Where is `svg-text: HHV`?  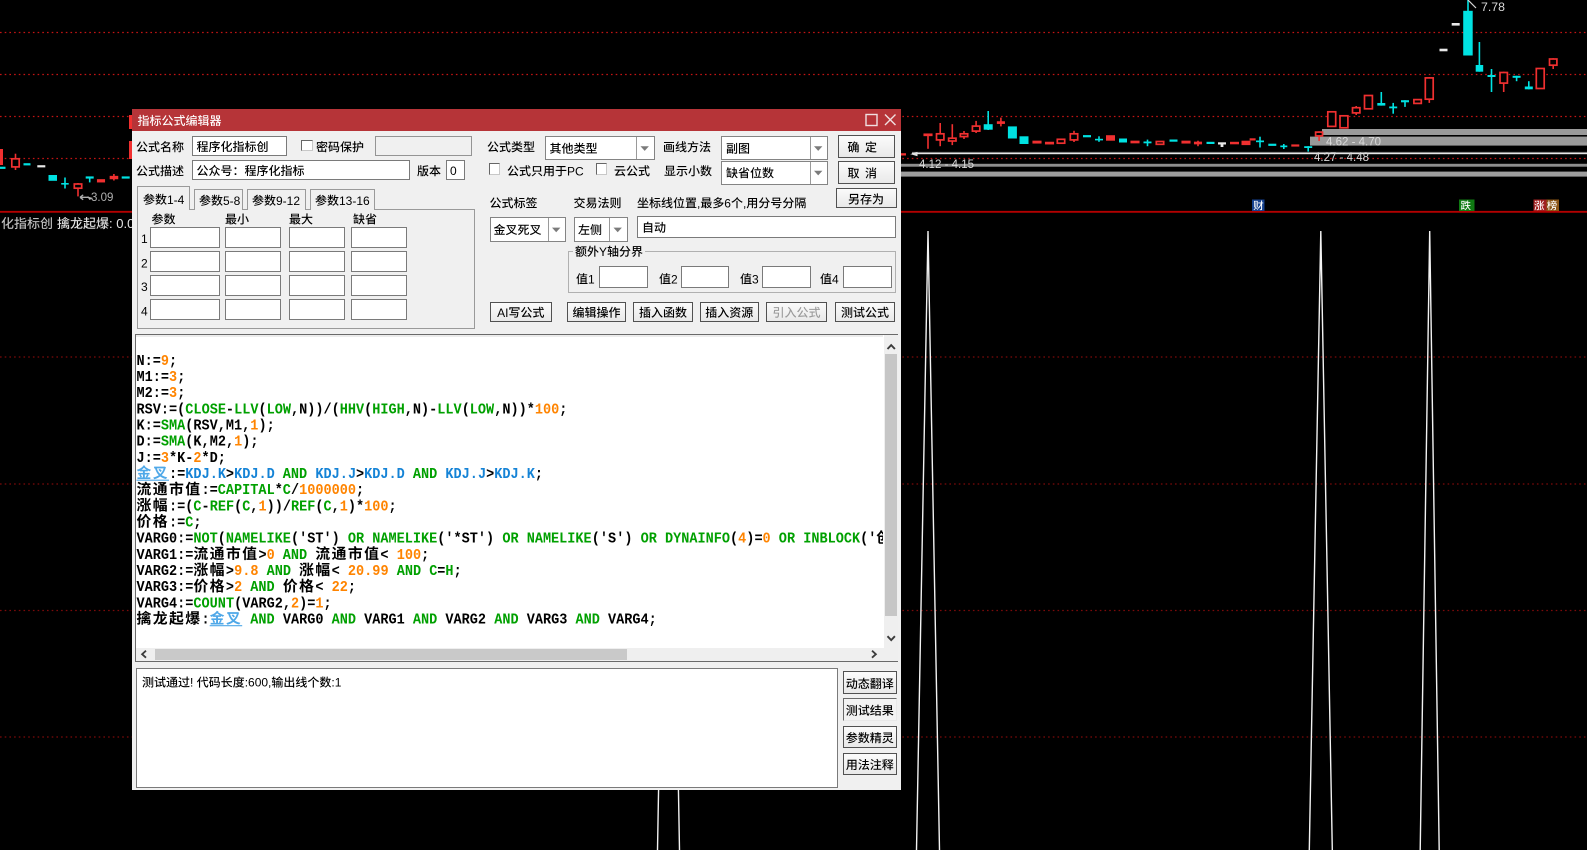
svg-text: HHV is located at coordinates (352, 409).